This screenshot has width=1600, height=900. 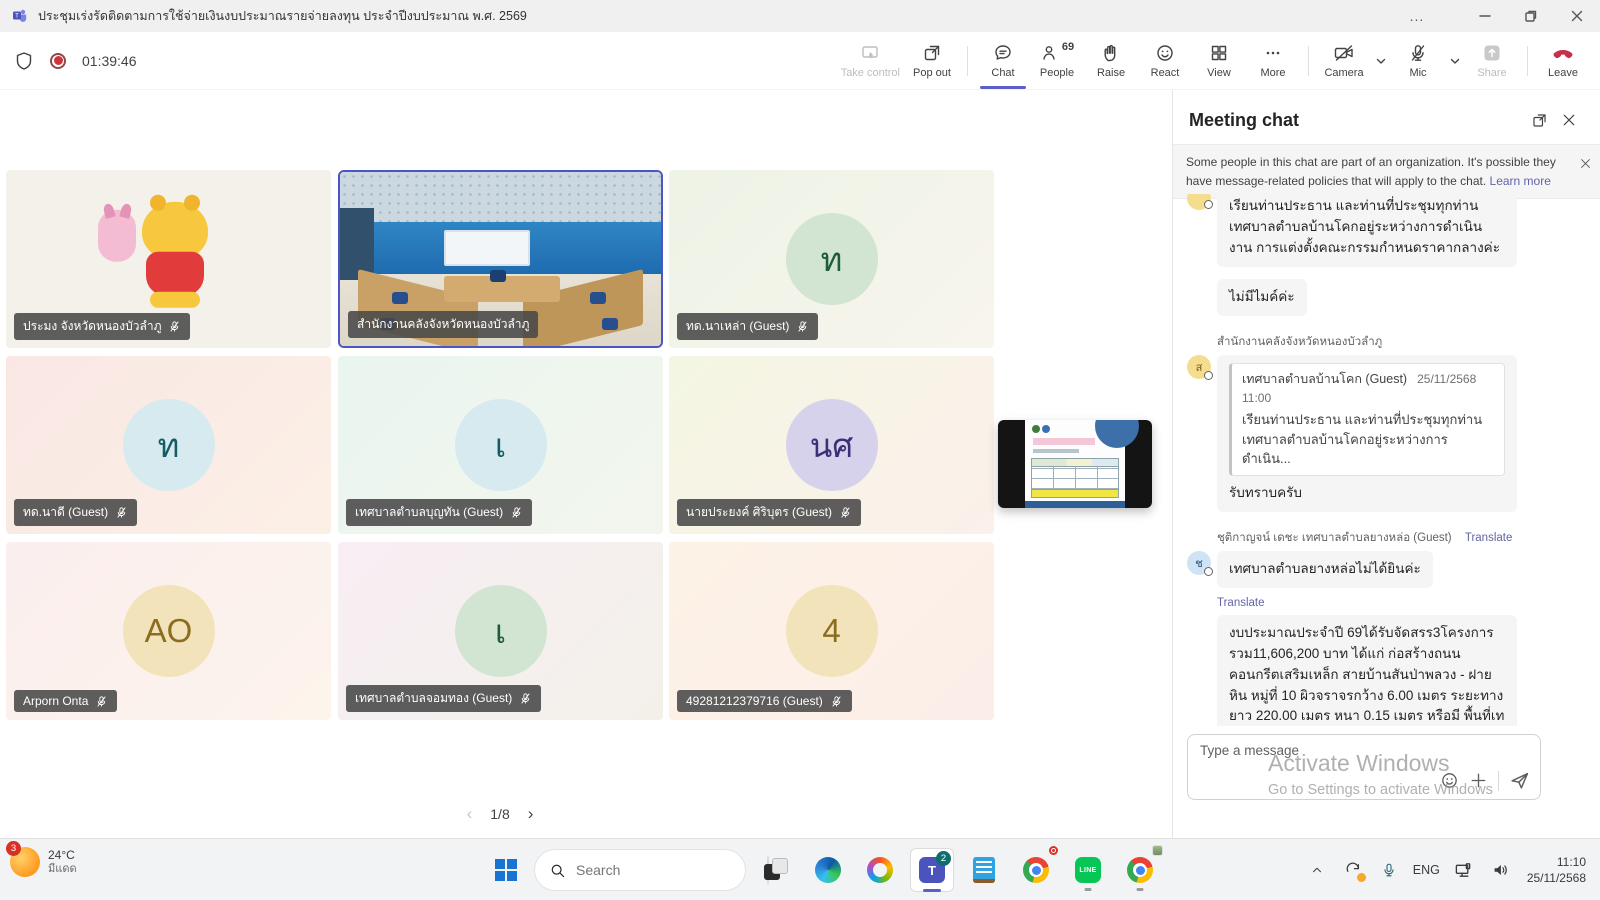 What do you see at coordinates (1585, 163) in the screenshot?
I see `banner-close-icon` at bounding box center [1585, 163].